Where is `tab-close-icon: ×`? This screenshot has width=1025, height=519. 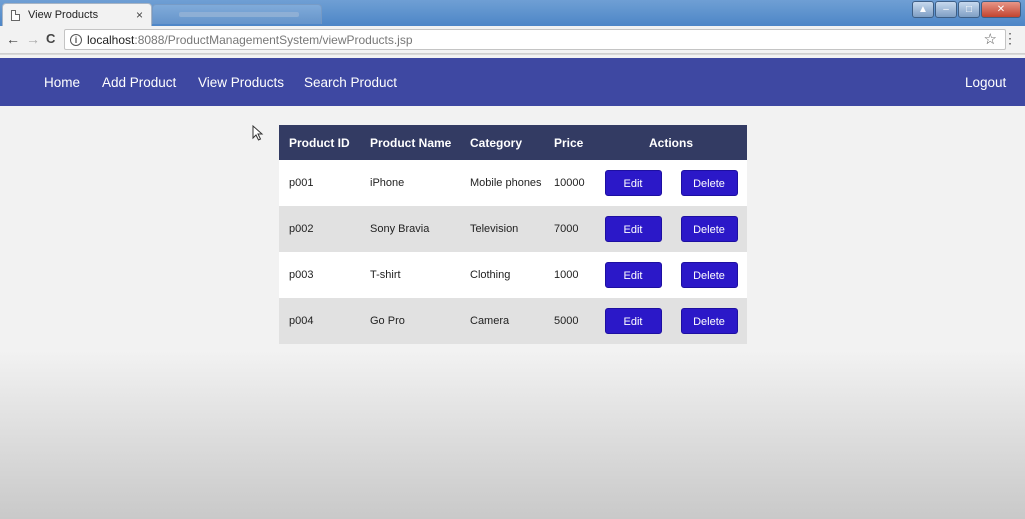
tab-close-icon: × is located at coordinates (139, 15).